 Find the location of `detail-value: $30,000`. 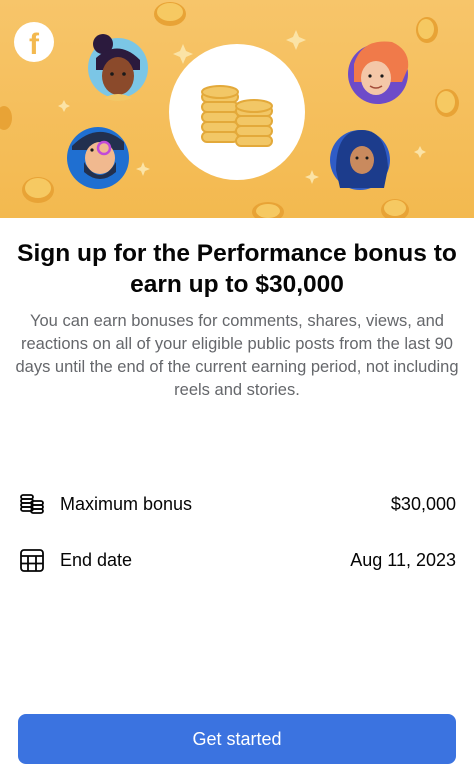

detail-value: $30,000 is located at coordinates (423, 503).